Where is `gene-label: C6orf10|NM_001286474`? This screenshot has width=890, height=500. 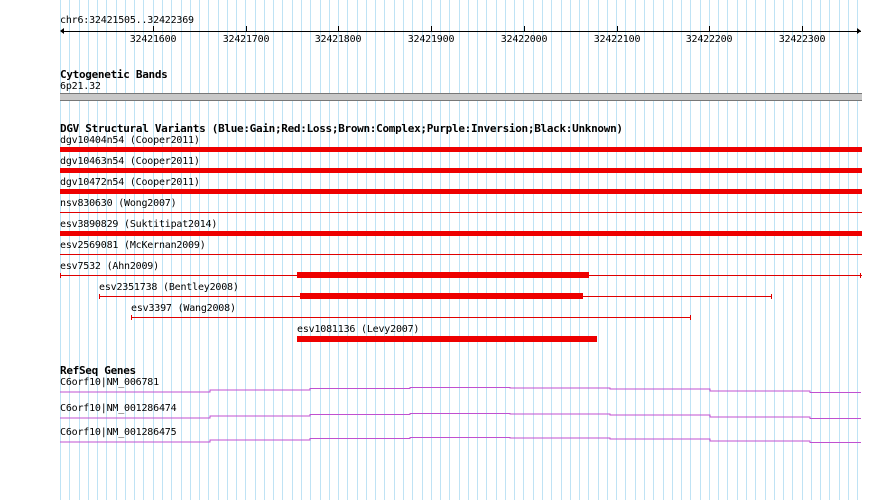
gene-label: C6orf10|NM_001286474 is located at coordinates (118, 408).